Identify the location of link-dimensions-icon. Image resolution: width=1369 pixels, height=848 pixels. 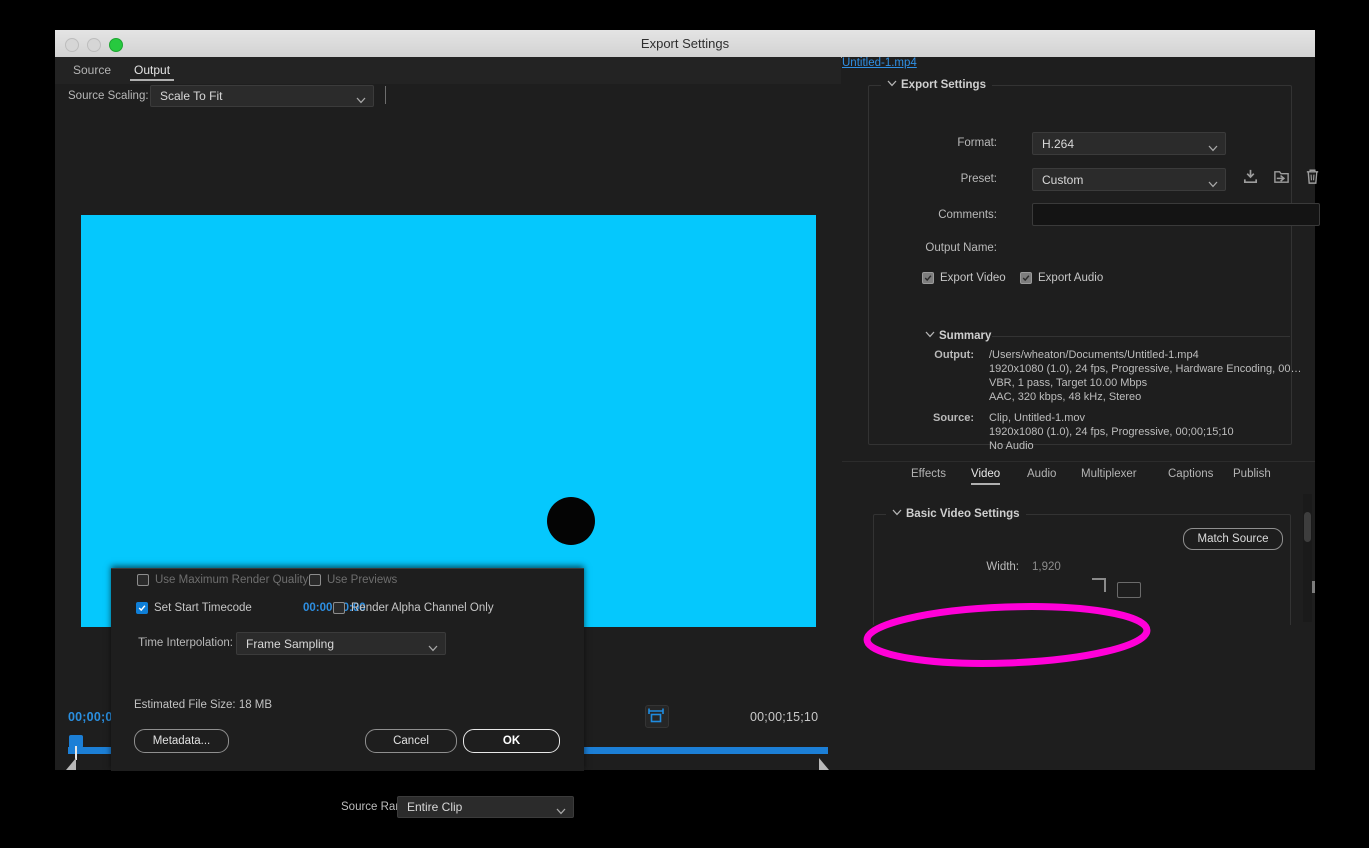
(1099, 585).